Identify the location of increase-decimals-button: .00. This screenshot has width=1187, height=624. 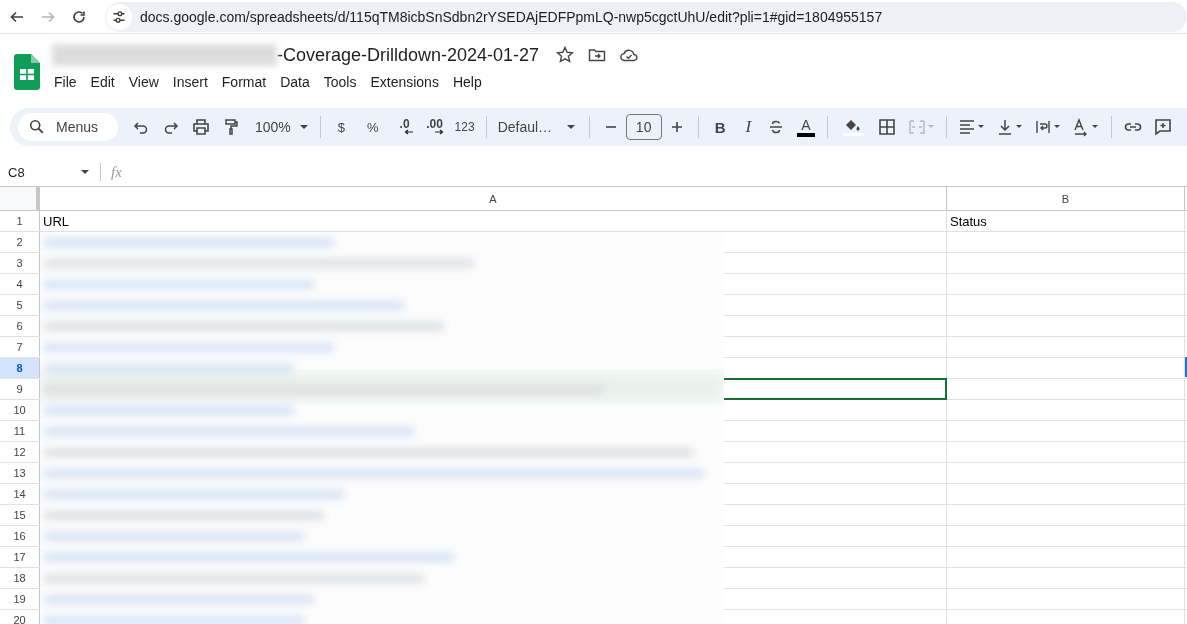
(434, 127).